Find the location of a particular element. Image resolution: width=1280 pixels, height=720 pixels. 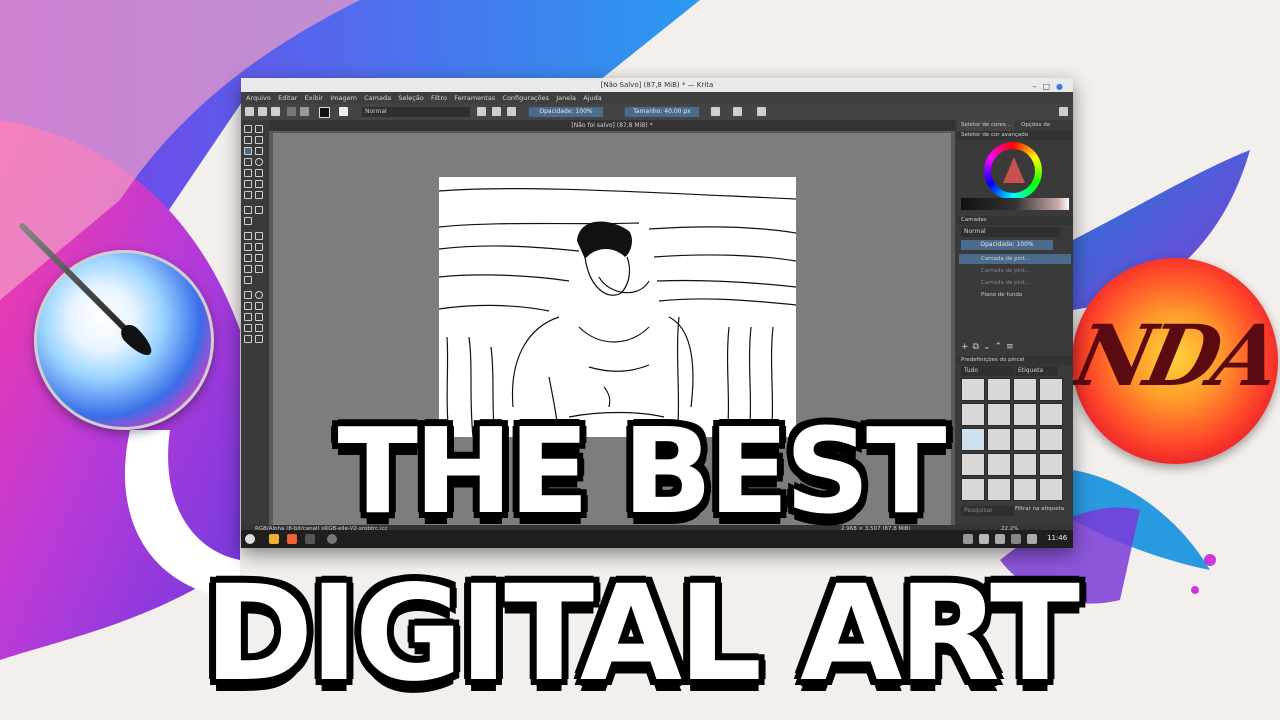

color-picker-tool-icon is located at coordinates (259, 236).